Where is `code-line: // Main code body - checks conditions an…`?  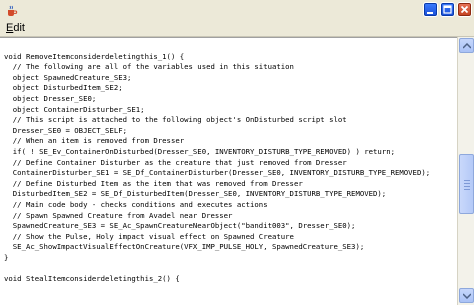
code-line: // Main code body - checks conditions an… is located at coordinates (136, 204).